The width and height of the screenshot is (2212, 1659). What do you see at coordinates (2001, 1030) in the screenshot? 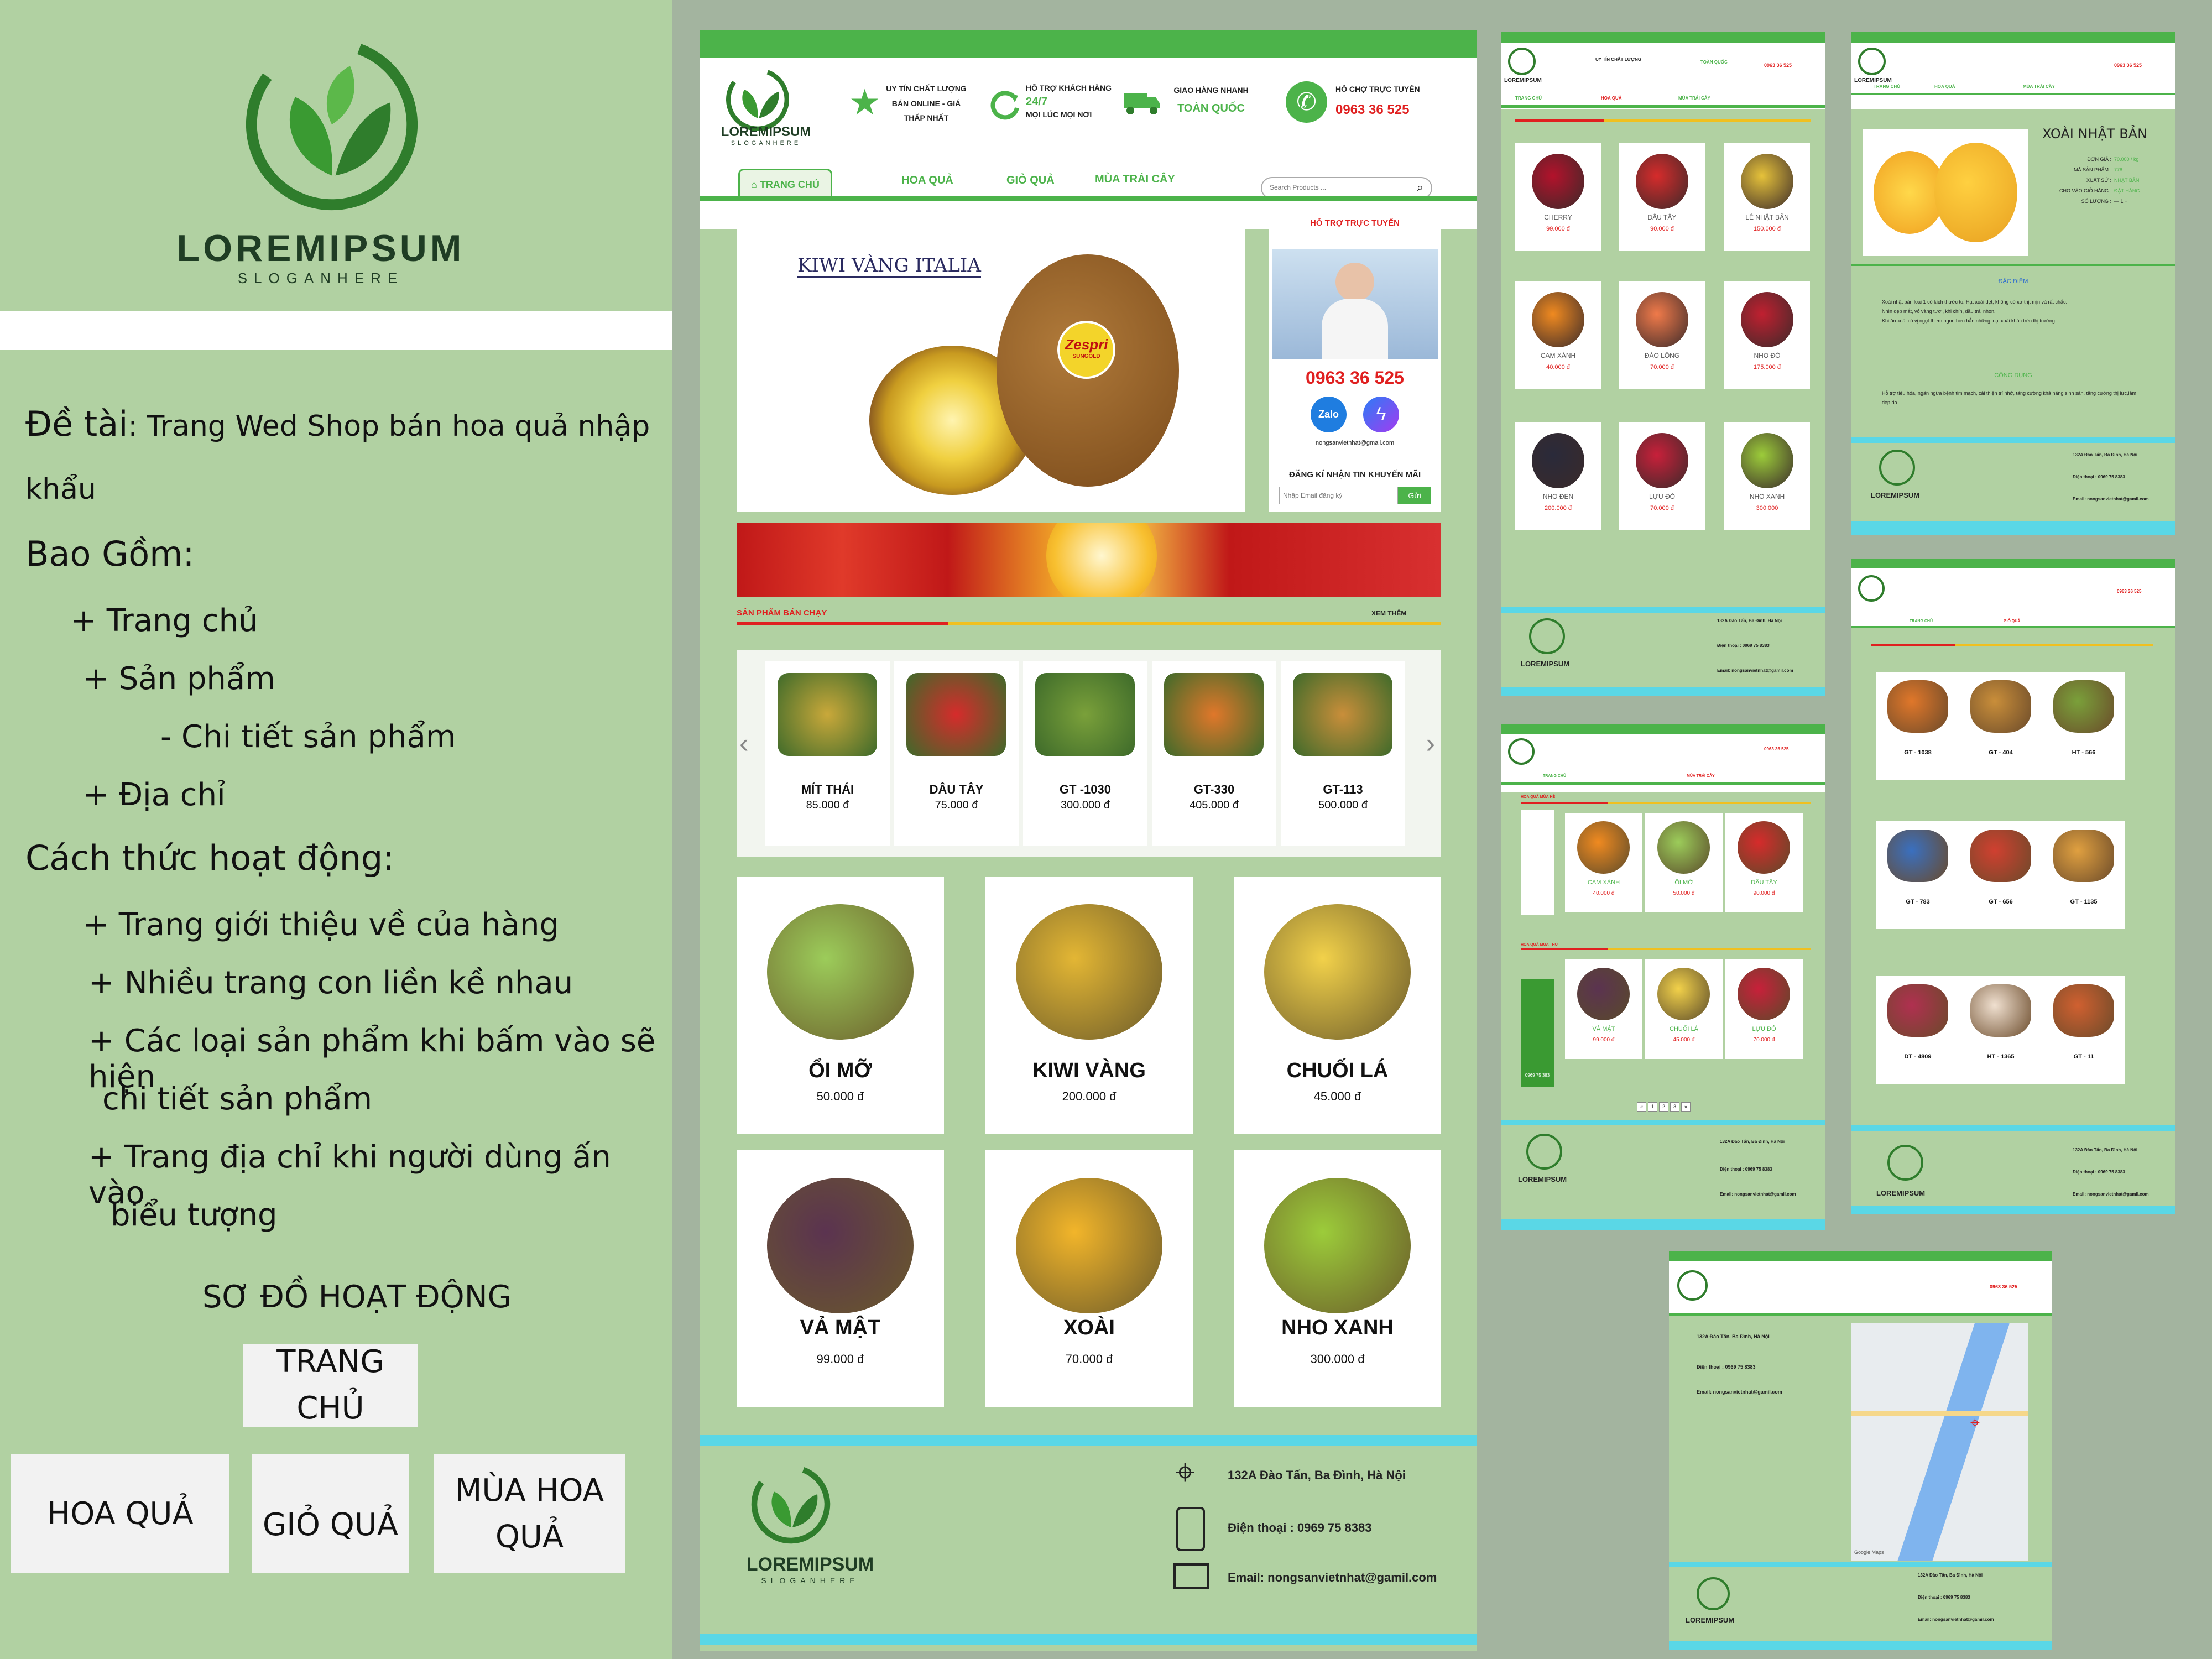
I see `basket-card: HT - 1365` at bounding box center [2001, 1030].